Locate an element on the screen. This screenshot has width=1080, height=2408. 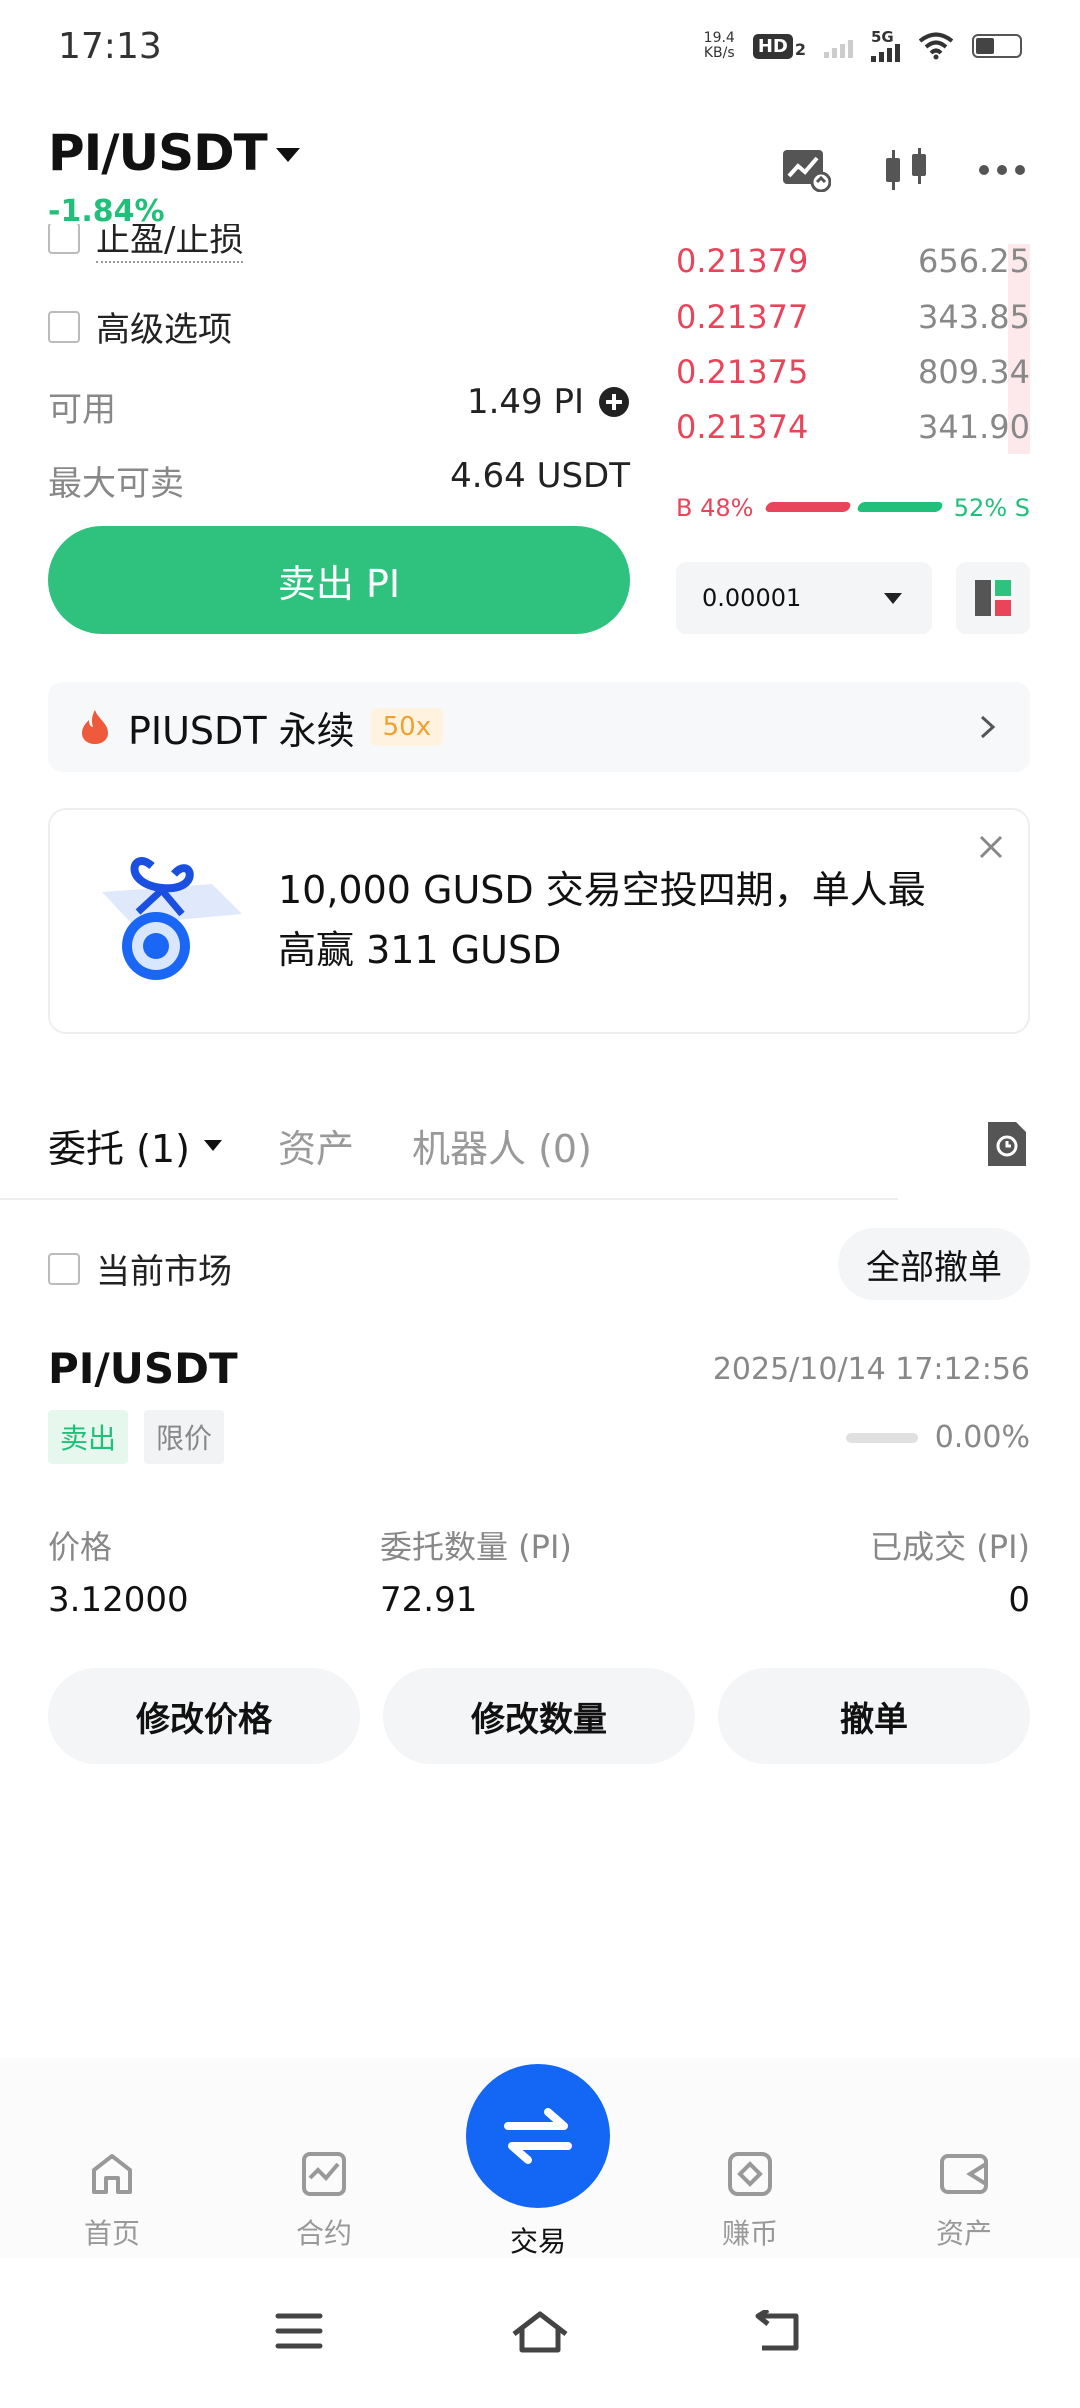
order-side-badge: 卖出 is located at coordinates (88, 1437).